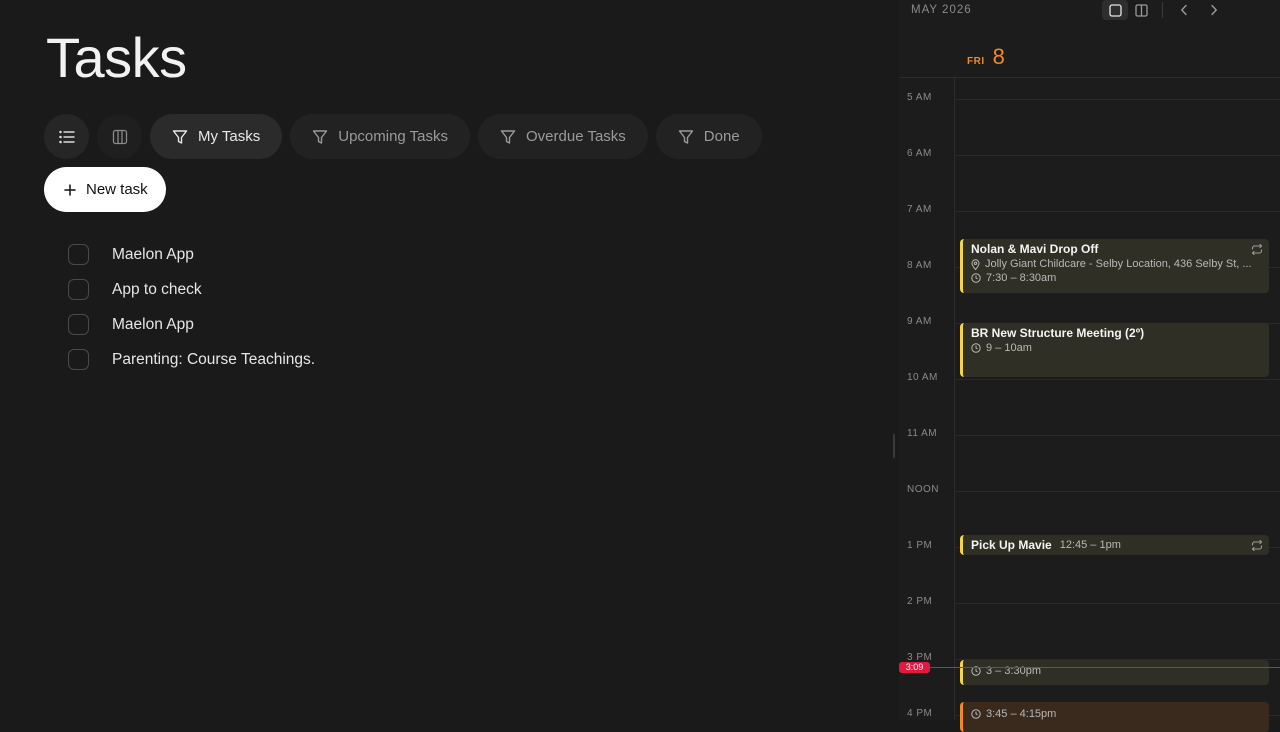 The image size is (1280, 732). Describe the element at coordinates (919, 97) in the screenshot. I see `hour-label: 5 AM` at that location.